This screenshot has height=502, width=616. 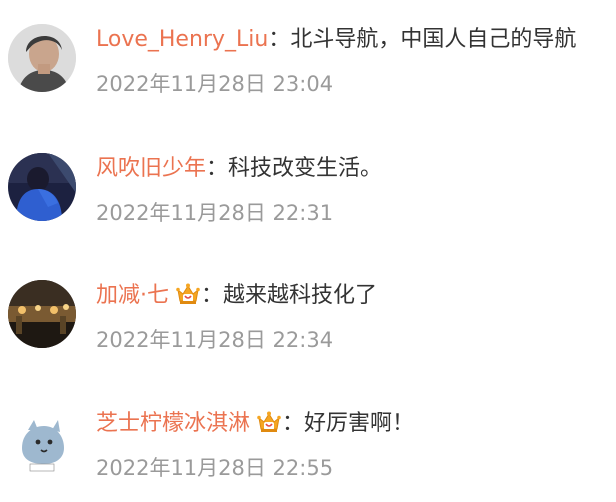 I want to click on comment-line: 加减·七 ：越来越科技化了, so click(x=236, y=296).